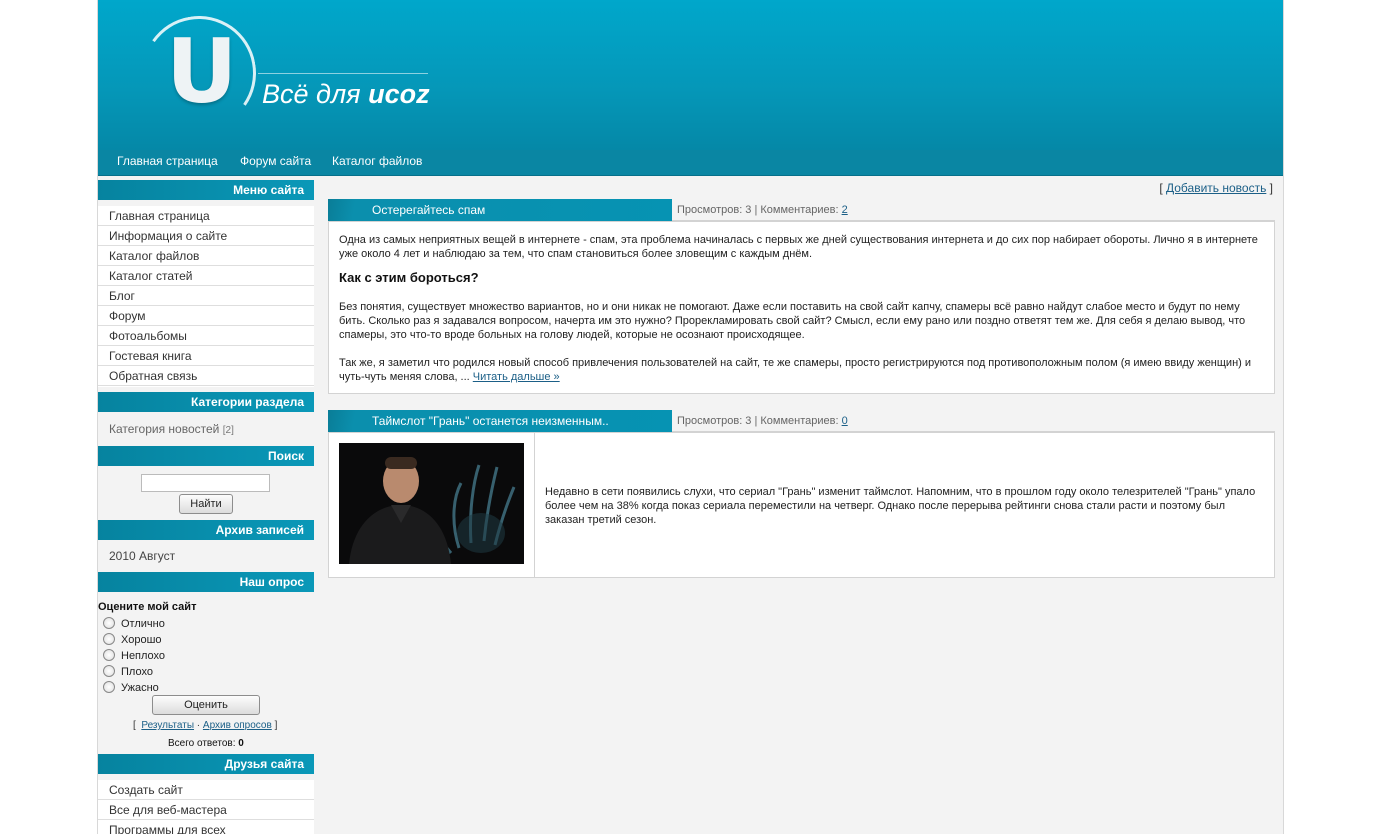 The width and height of the screenshot is (1396, 834). I want to click on poll-option: Ужасно, so click(131, 688).